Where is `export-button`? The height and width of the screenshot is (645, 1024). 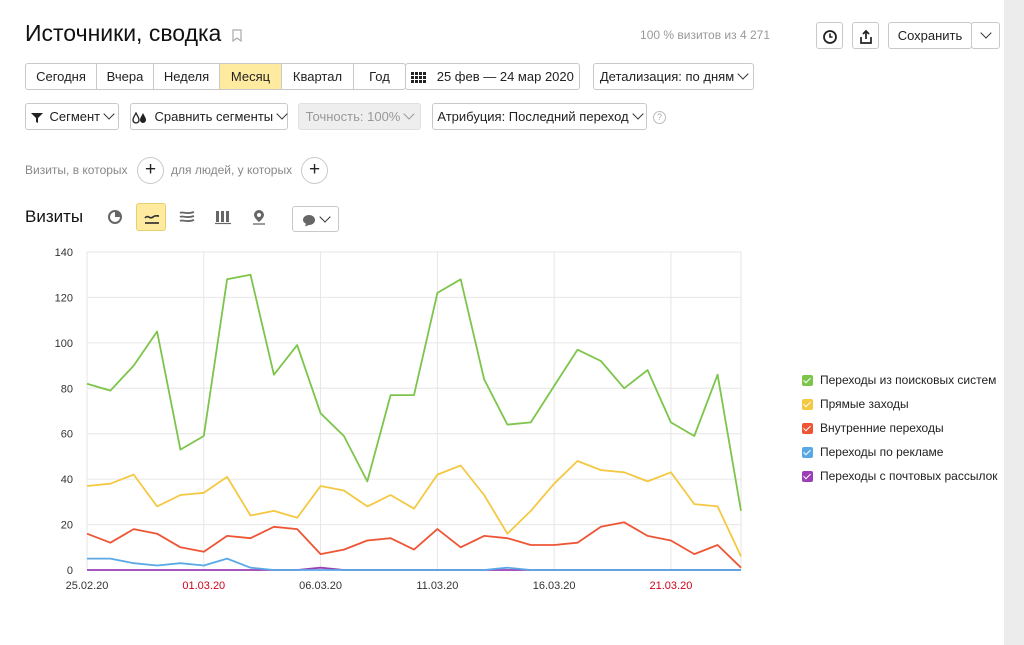 export-button is located at coordinates (865, 35).